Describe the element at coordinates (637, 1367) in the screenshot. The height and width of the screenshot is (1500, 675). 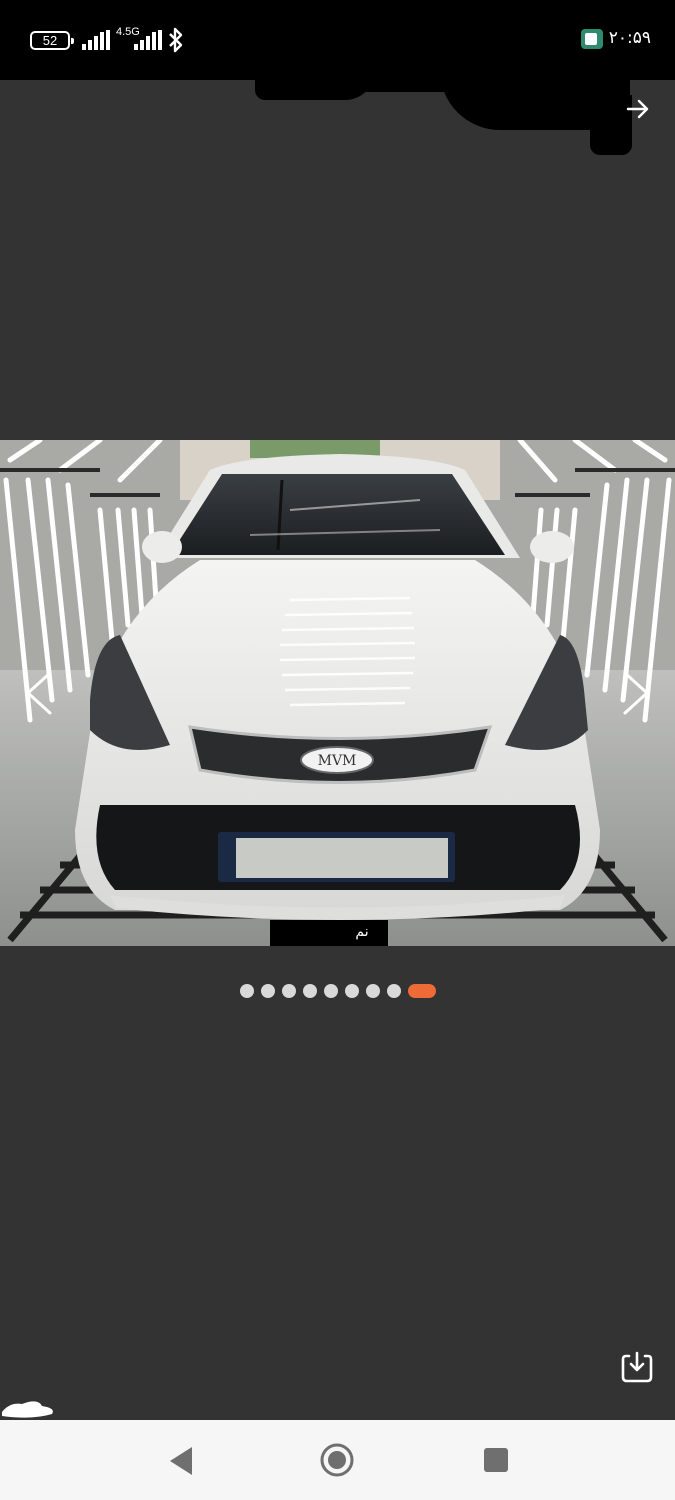
I see `download-icon` at that location.